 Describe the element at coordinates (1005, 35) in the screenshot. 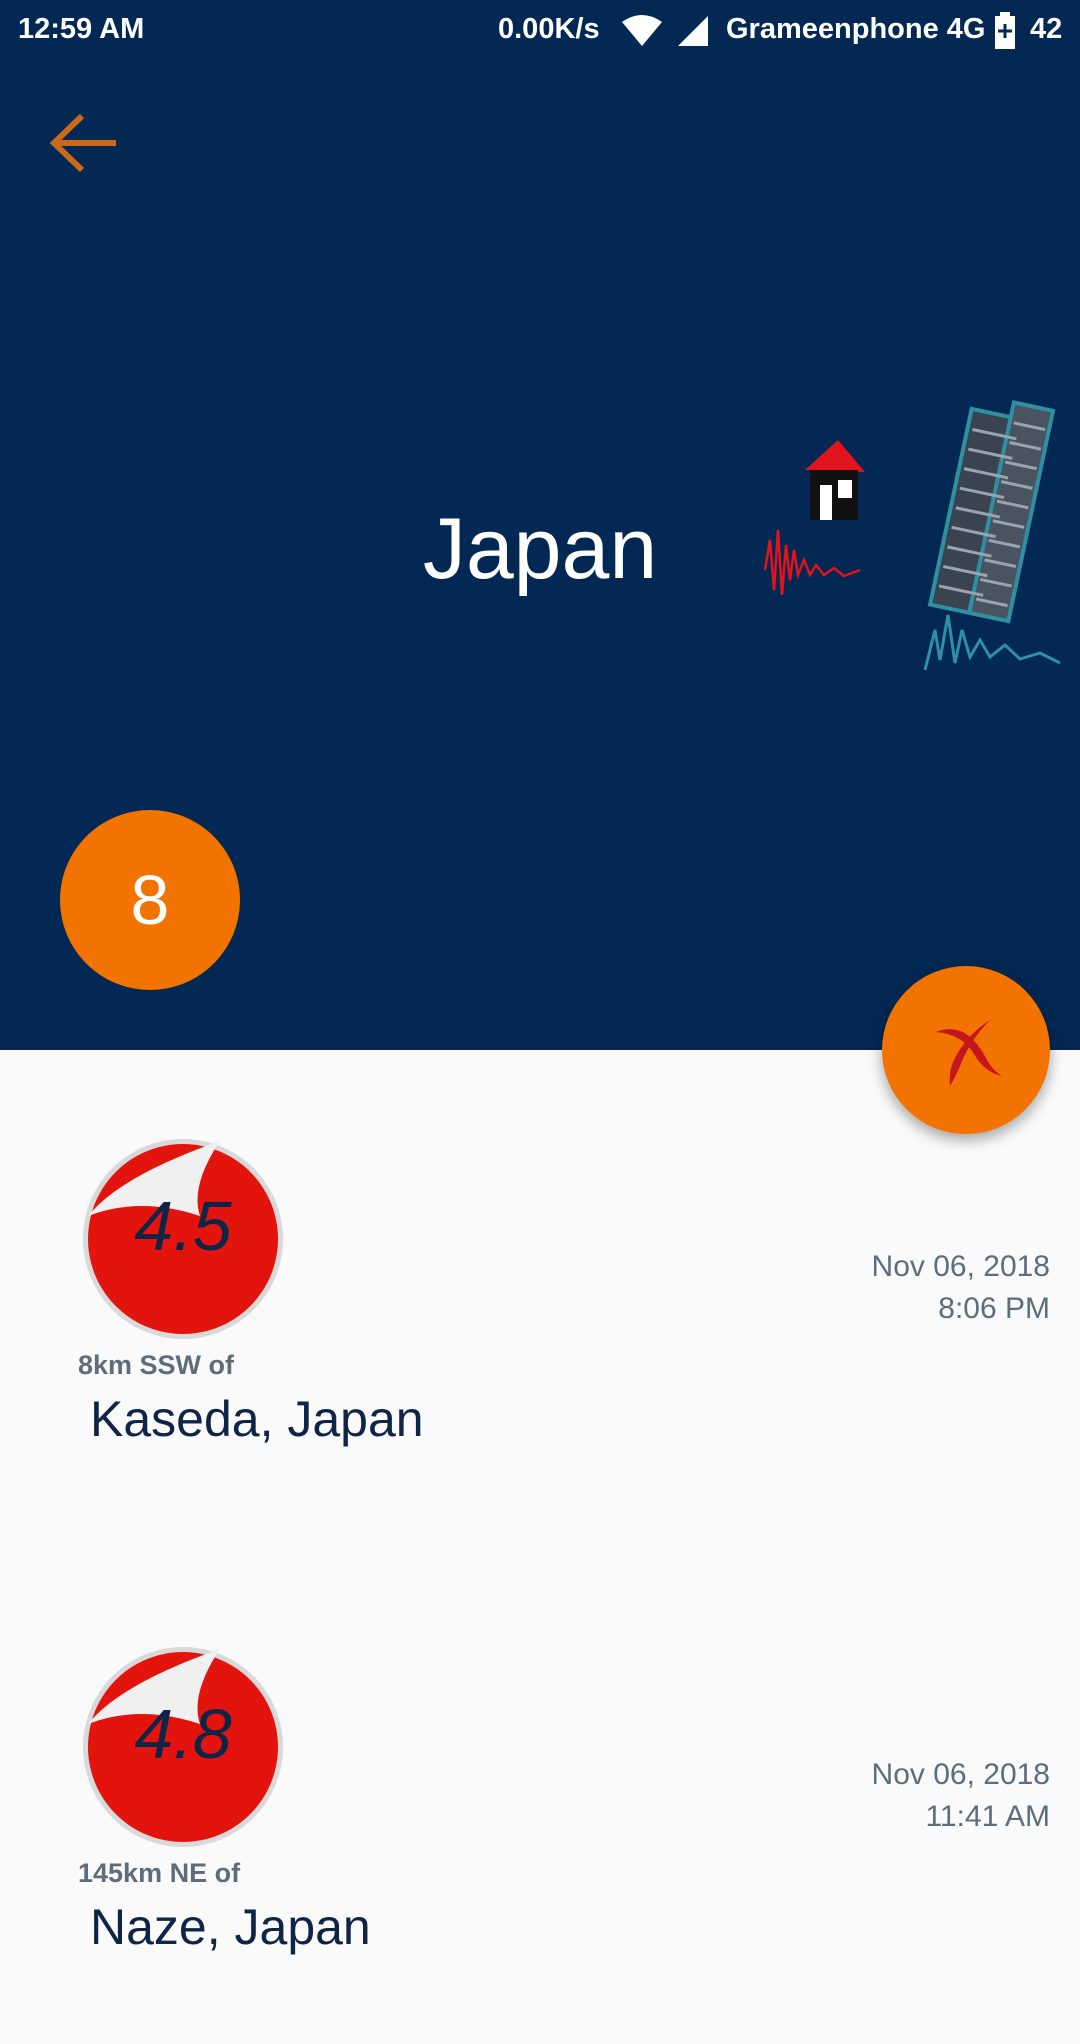

I see `battery-icon` at that location.